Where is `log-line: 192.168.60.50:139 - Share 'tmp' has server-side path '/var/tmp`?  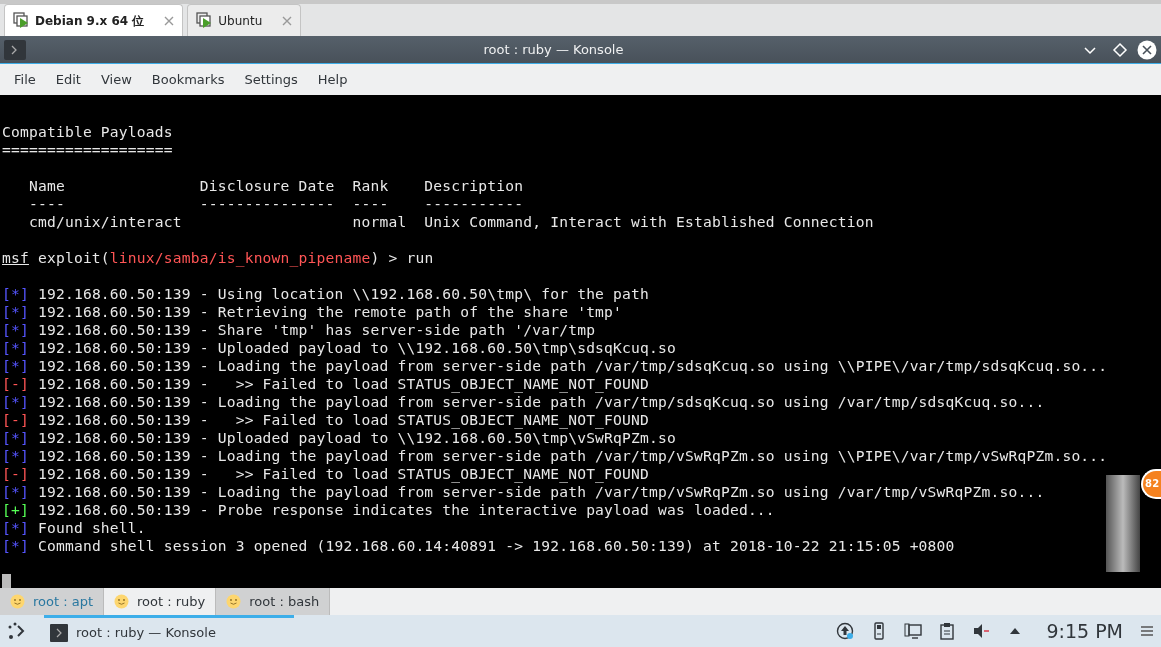 log-line: 192.168.60.50:139 - Share 'tmp' has server-side path '/var/tmp is located at coordinates (316, 330).